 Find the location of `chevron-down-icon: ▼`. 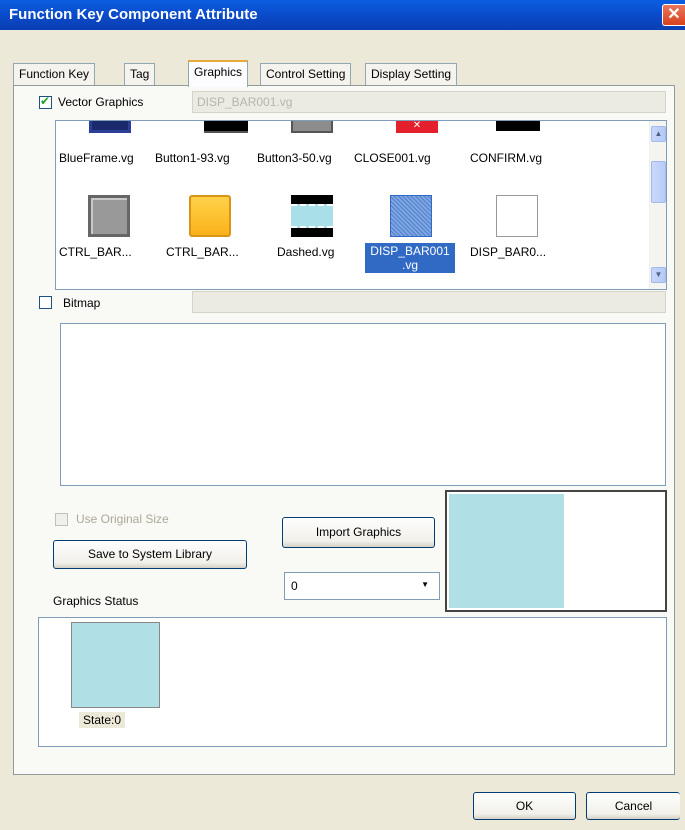

chevron-down-icon: ▼ is located at coordinates (425, 584).